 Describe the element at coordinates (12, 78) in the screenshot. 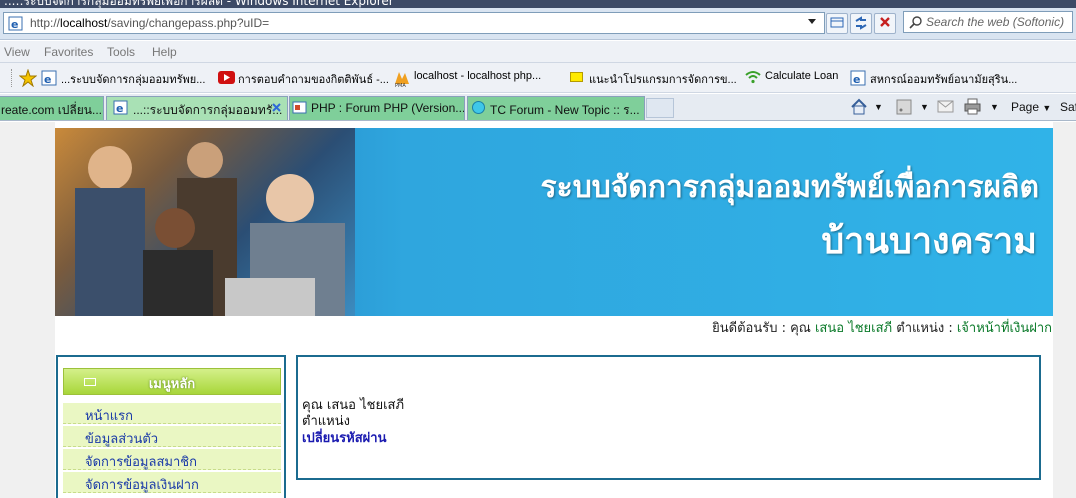

I see `toolbar-grip` at that location.